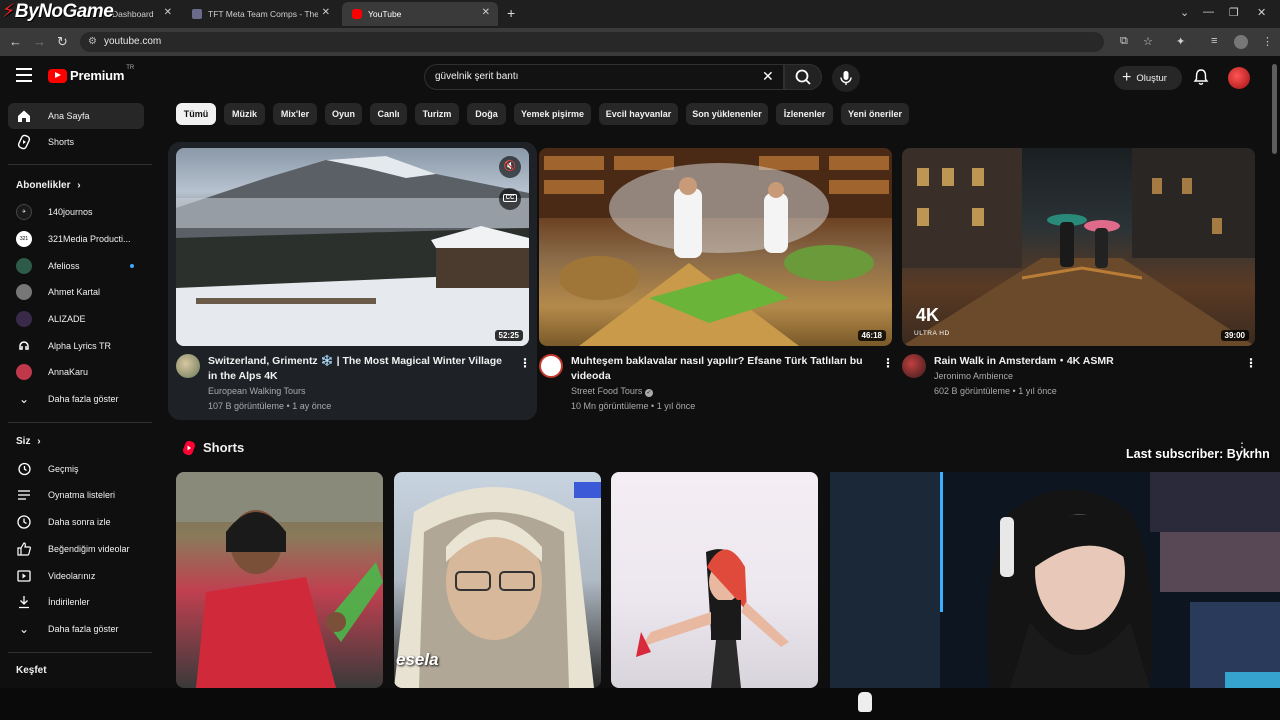 The width and height of the screenshot is (1280, 720). What do you see at coordinates (497, 580) in the screenshot?
I see `short-thumbnail: esela` at bounding box center [497, 580].